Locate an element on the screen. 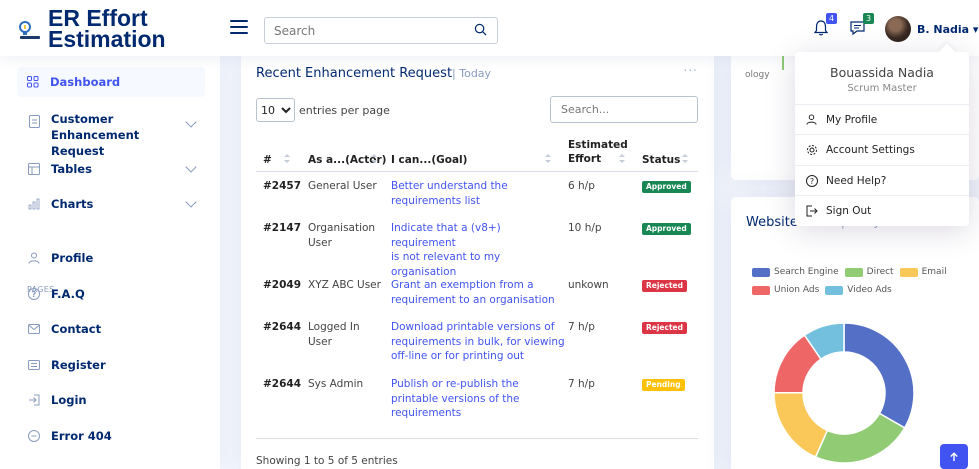 Image resolution: width=979 pixels, height=469 pixels. column-header-goal: I can...(Goal) is located at coordinates (429, 160).